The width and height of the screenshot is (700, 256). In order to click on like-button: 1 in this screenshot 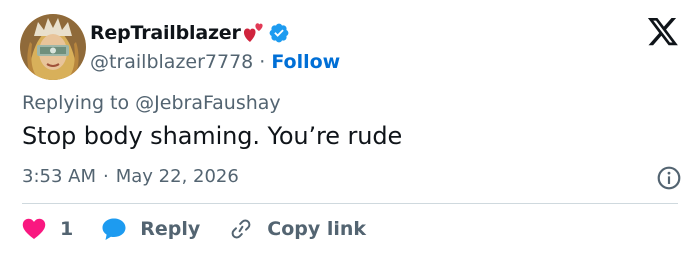, I will do `click(47, 229)`.